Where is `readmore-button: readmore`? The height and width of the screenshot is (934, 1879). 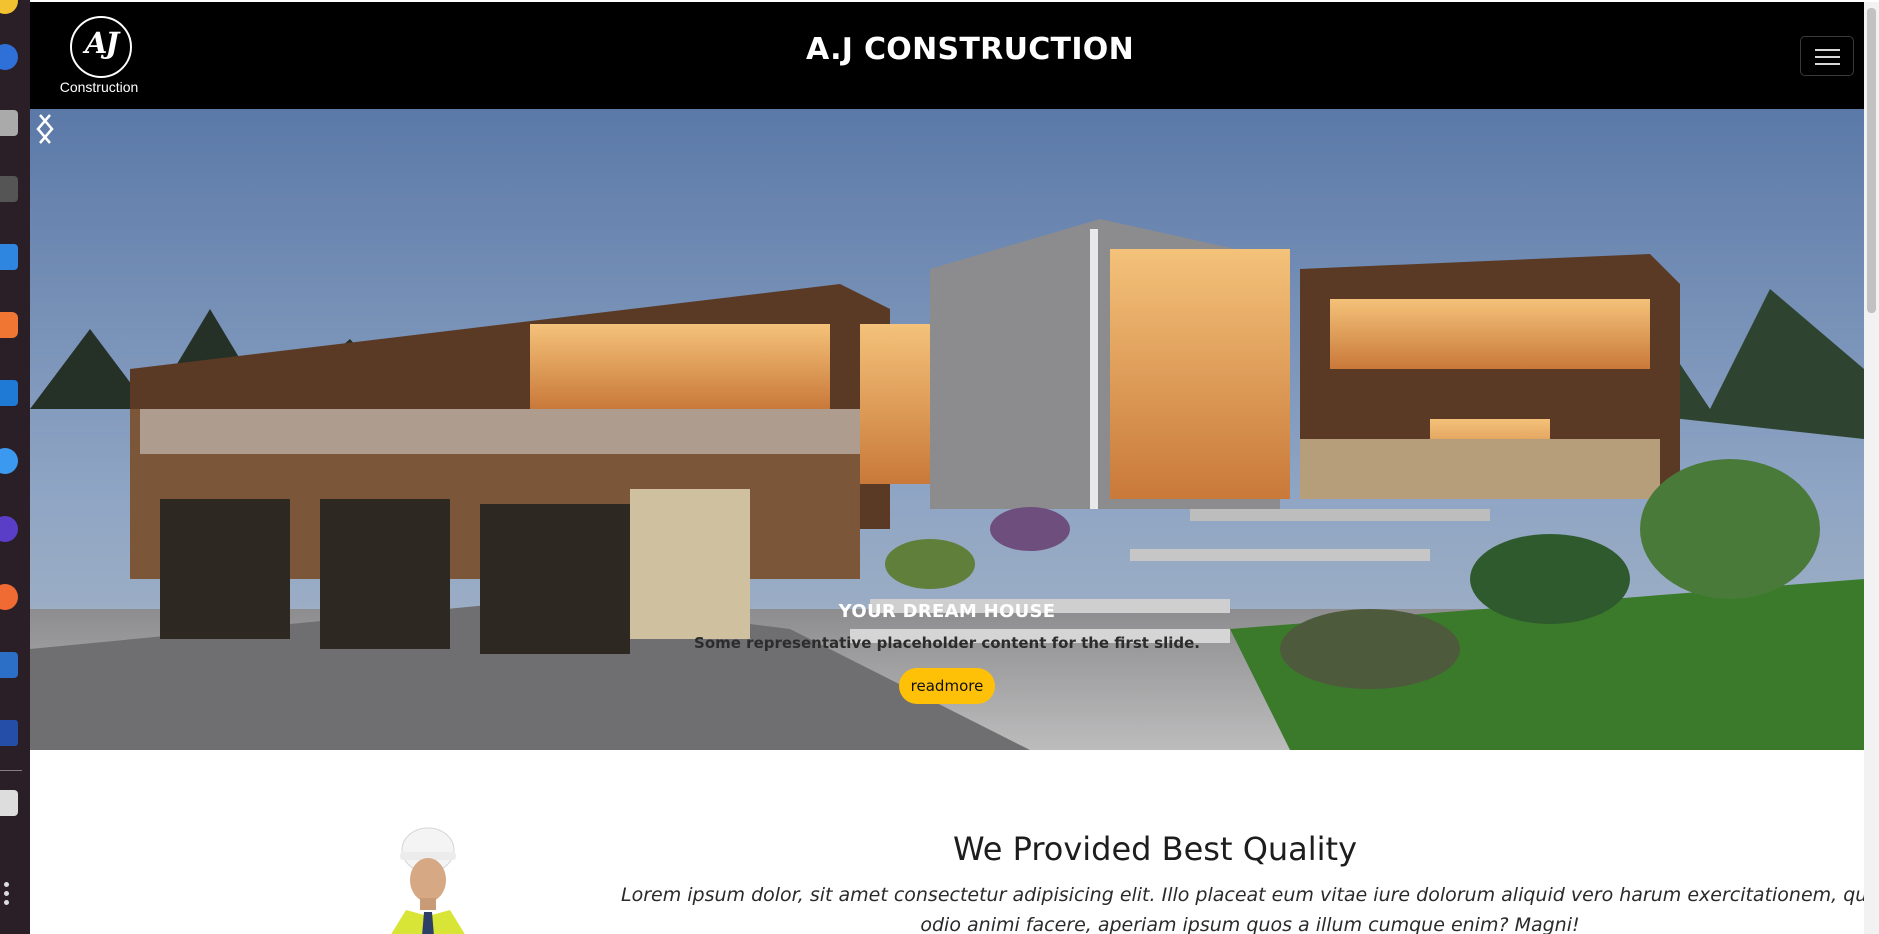
readmore-button: readmore is located at coordinates (947, 686).